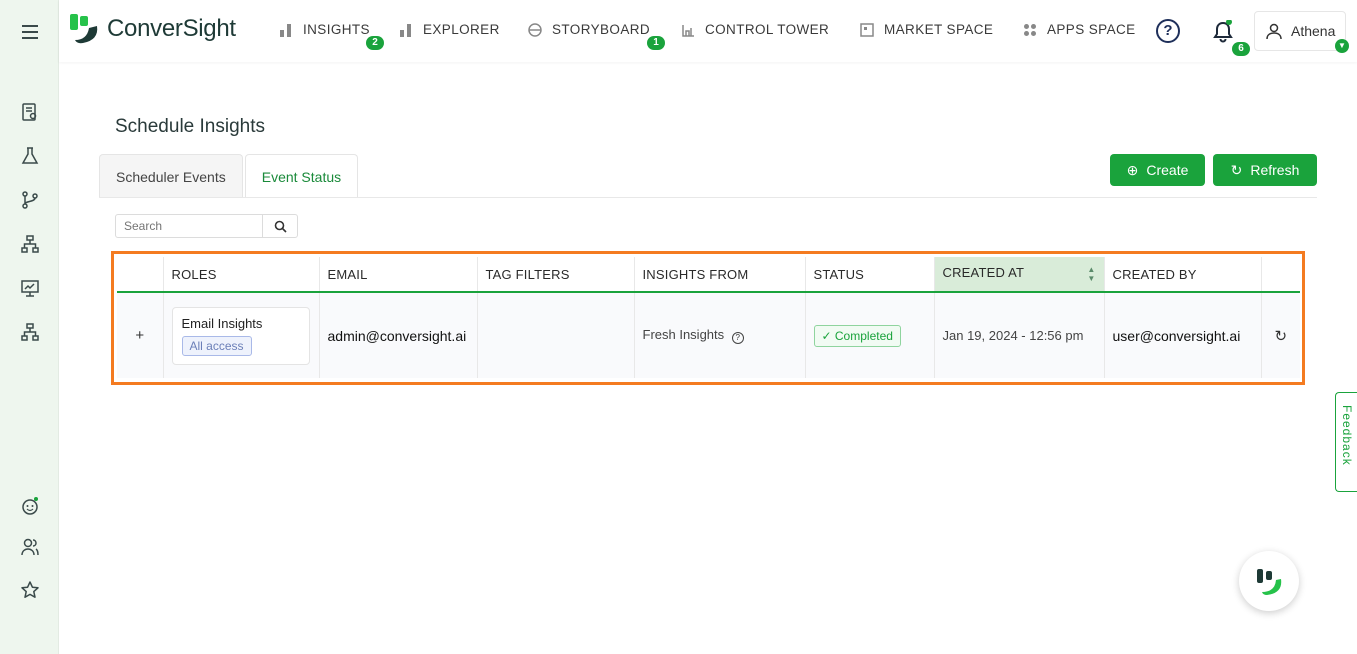 The height and width of the screenshot is (654, 1357). I want to click on tab-event-status: Event Status, so click(301, 176).